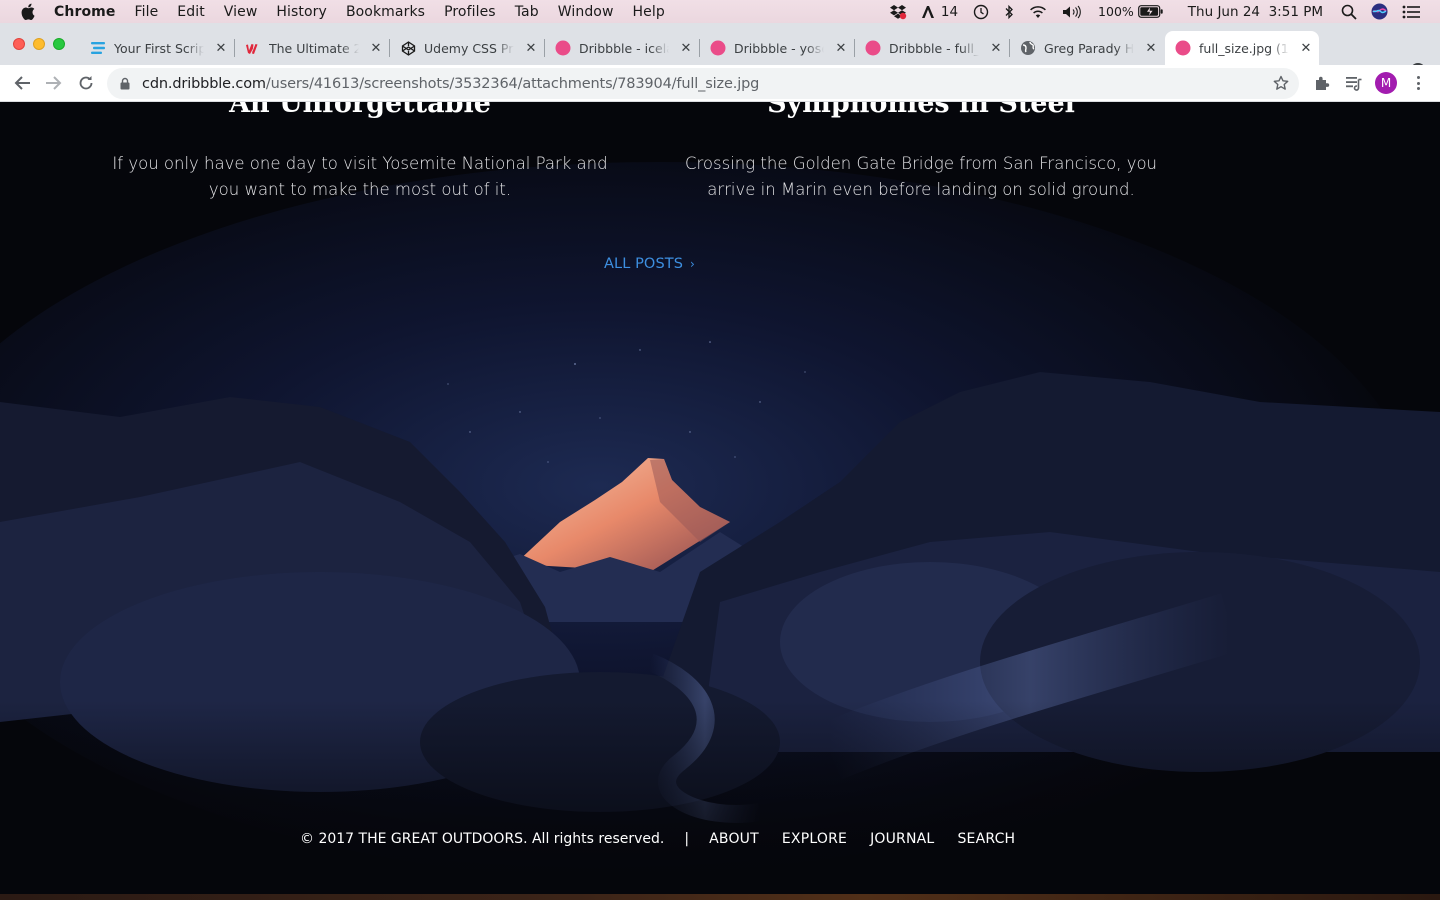  I want to click on menu-file: File, so click(146, 12).